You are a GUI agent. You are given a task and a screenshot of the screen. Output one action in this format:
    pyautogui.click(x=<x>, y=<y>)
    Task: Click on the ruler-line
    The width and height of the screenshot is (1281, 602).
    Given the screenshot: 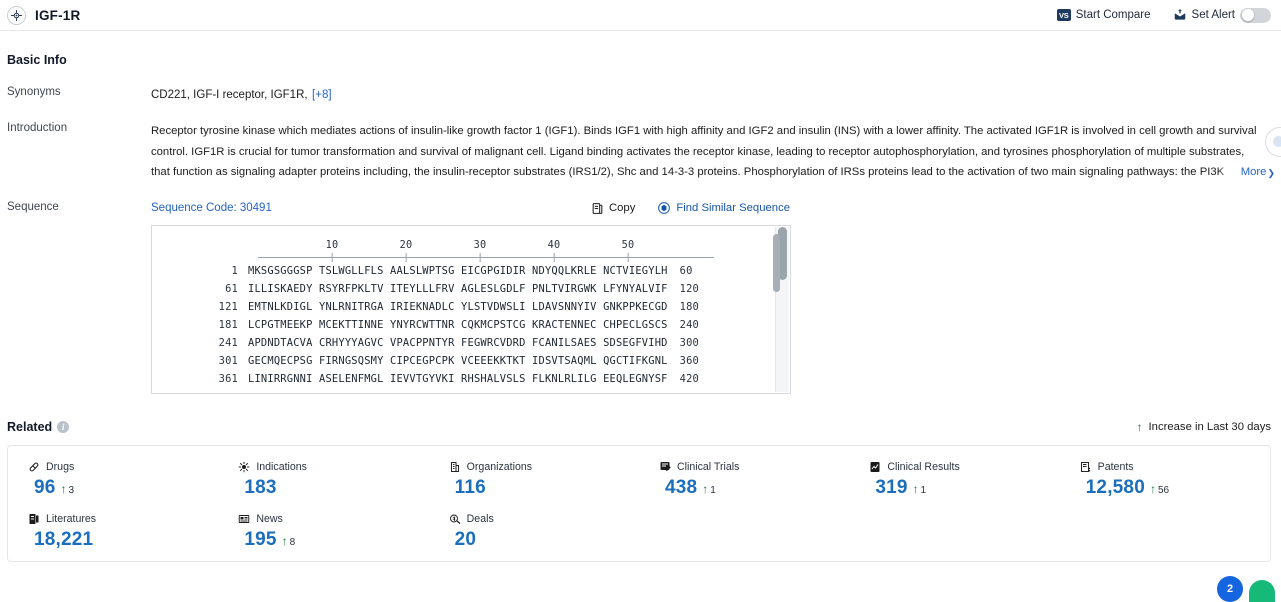 What is the action you would take?
    pyautogui.click(x=486, y=257)
    